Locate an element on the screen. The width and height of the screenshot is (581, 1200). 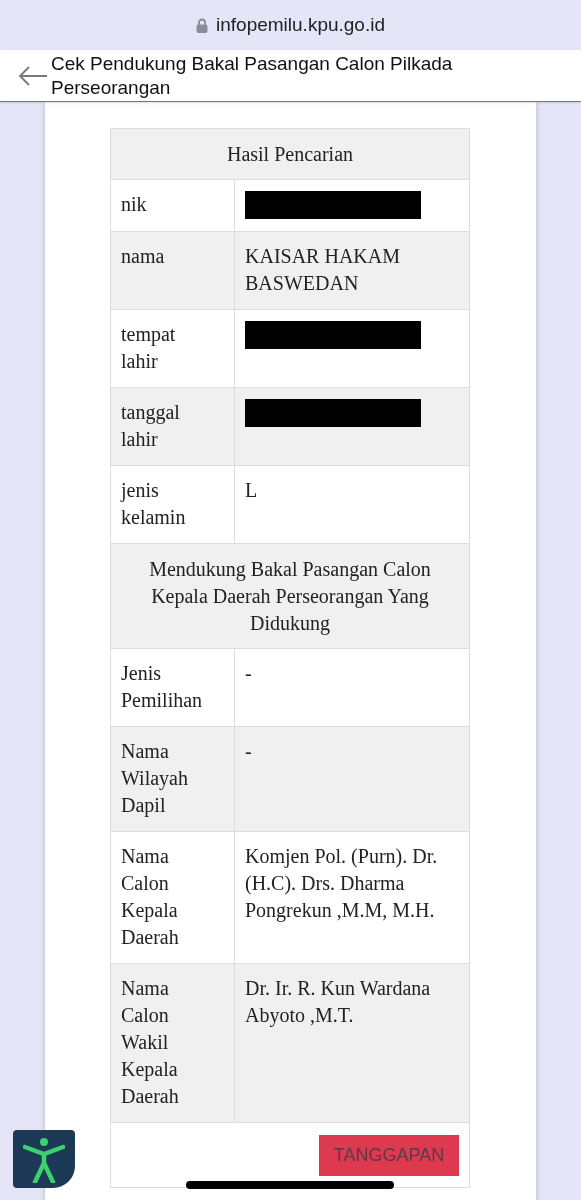
table-cell: Jenis Pemilihan is located at coordinates (173, 687).